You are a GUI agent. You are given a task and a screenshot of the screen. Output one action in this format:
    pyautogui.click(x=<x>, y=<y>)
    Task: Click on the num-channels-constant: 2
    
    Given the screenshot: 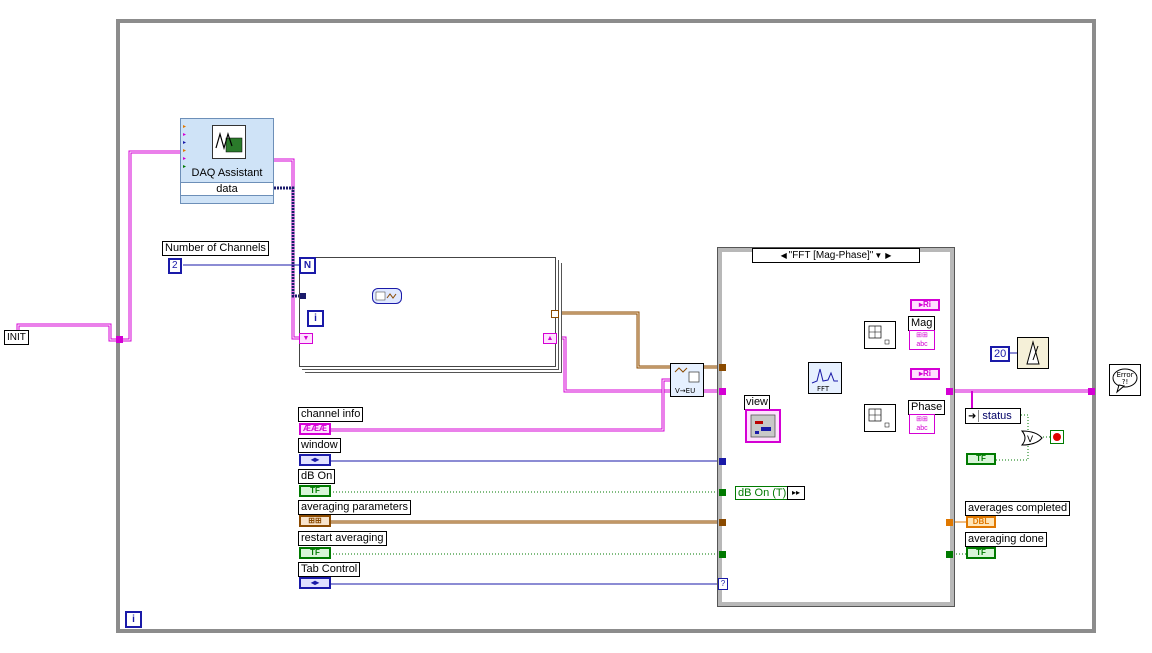 What is the action you would take?
    pyautogui.click(x=175, y=266)
    